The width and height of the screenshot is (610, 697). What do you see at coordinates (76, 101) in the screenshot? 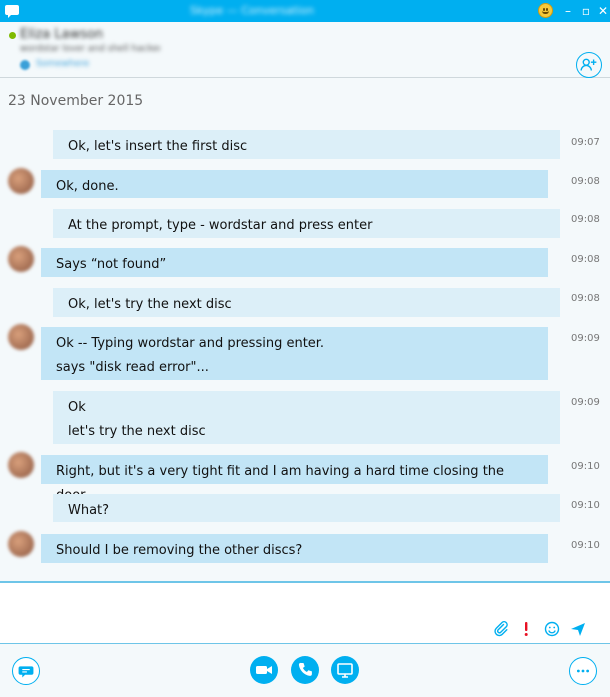
I see `conversation-date: 23 November 2015` at bounding box center [76, 101].